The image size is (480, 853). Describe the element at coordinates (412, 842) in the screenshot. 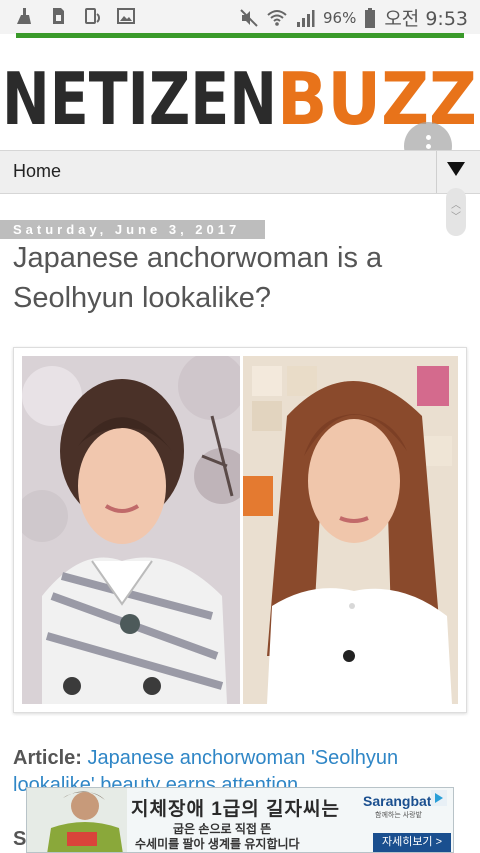

I see `ad-cta-button: 자세히보기 >` at that location.